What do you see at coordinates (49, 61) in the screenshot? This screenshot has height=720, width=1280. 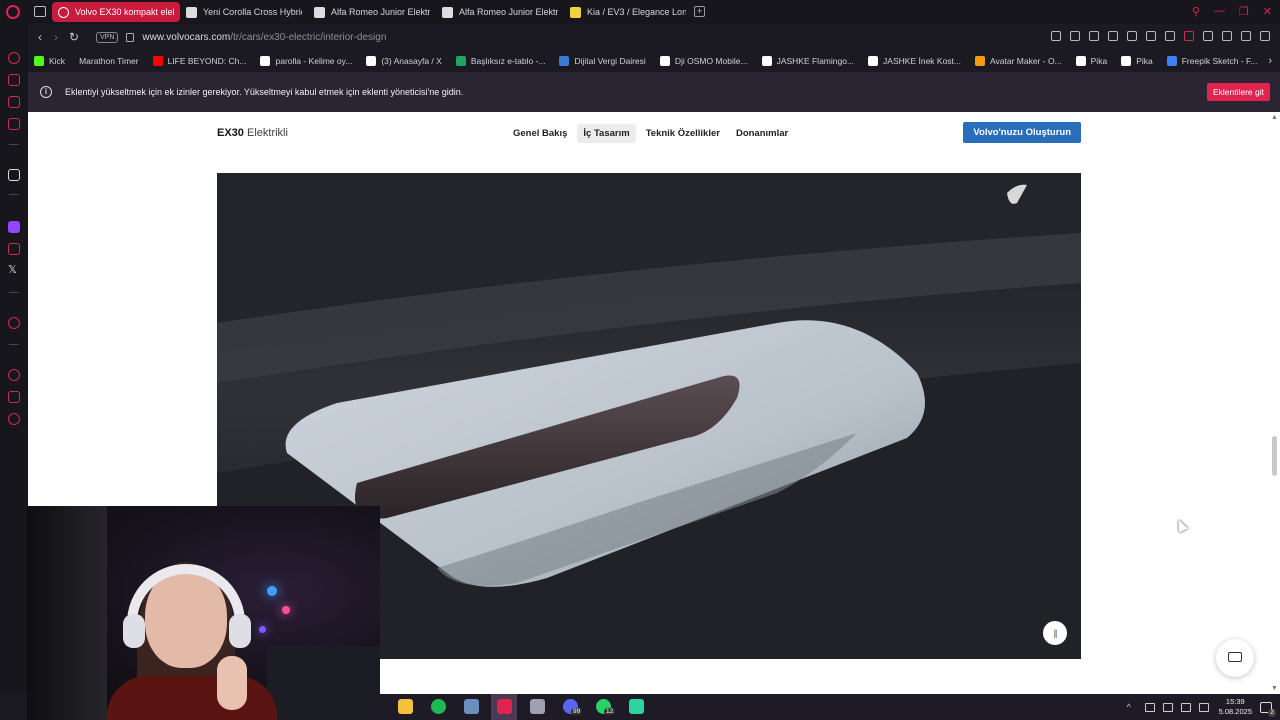 I see `bookmark-item: Kick` at bounding box center [49, 61].